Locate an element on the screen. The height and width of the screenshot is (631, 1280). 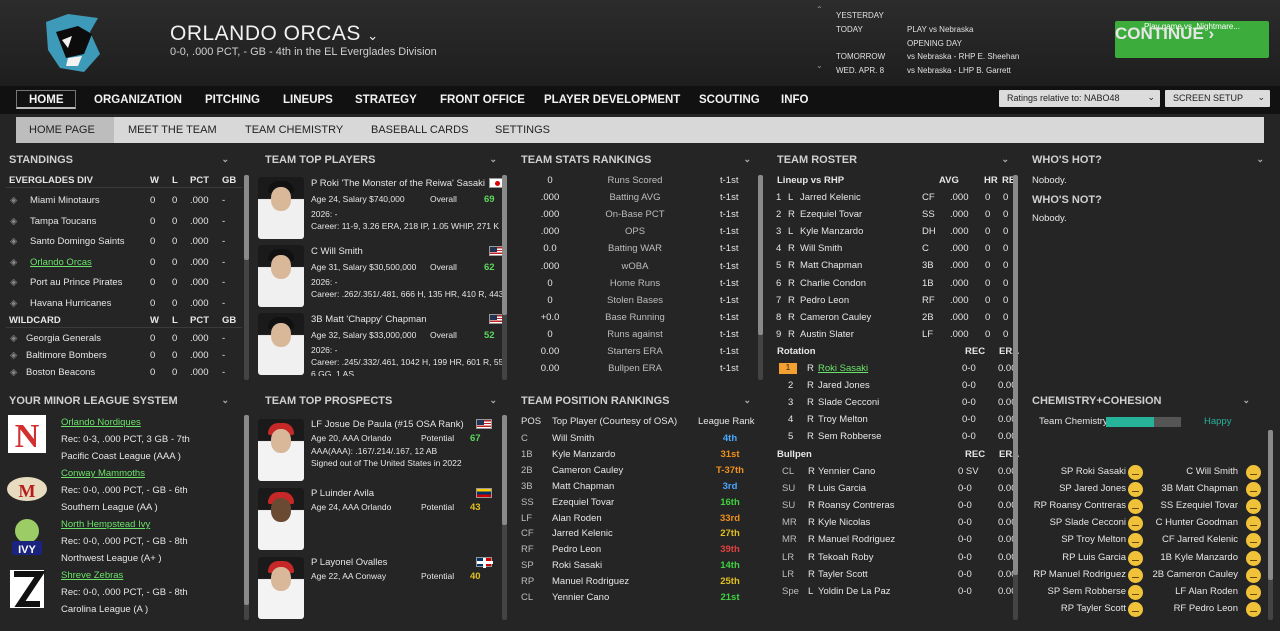
chem-player-link: SP Slade Cecconi is located at coordinates (1077, 522).